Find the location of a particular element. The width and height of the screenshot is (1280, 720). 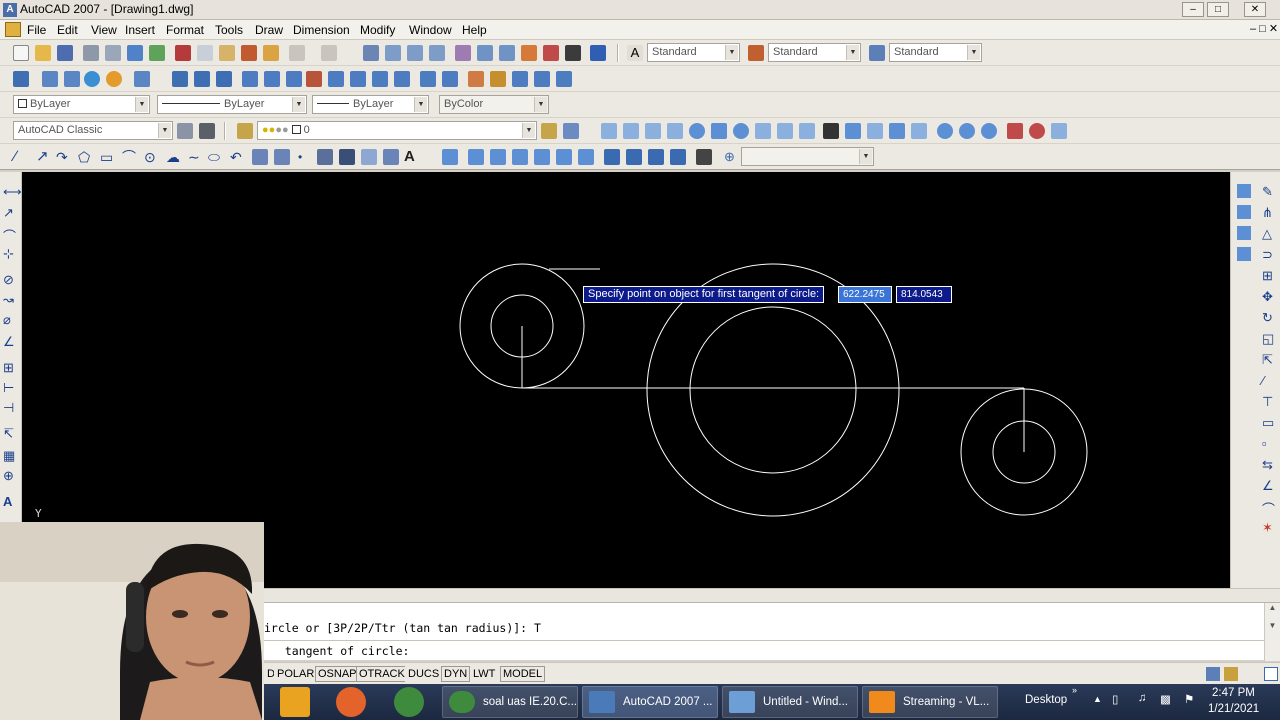

tray-action-center-icon: ⚑ is located at coordinates (1189, 699).